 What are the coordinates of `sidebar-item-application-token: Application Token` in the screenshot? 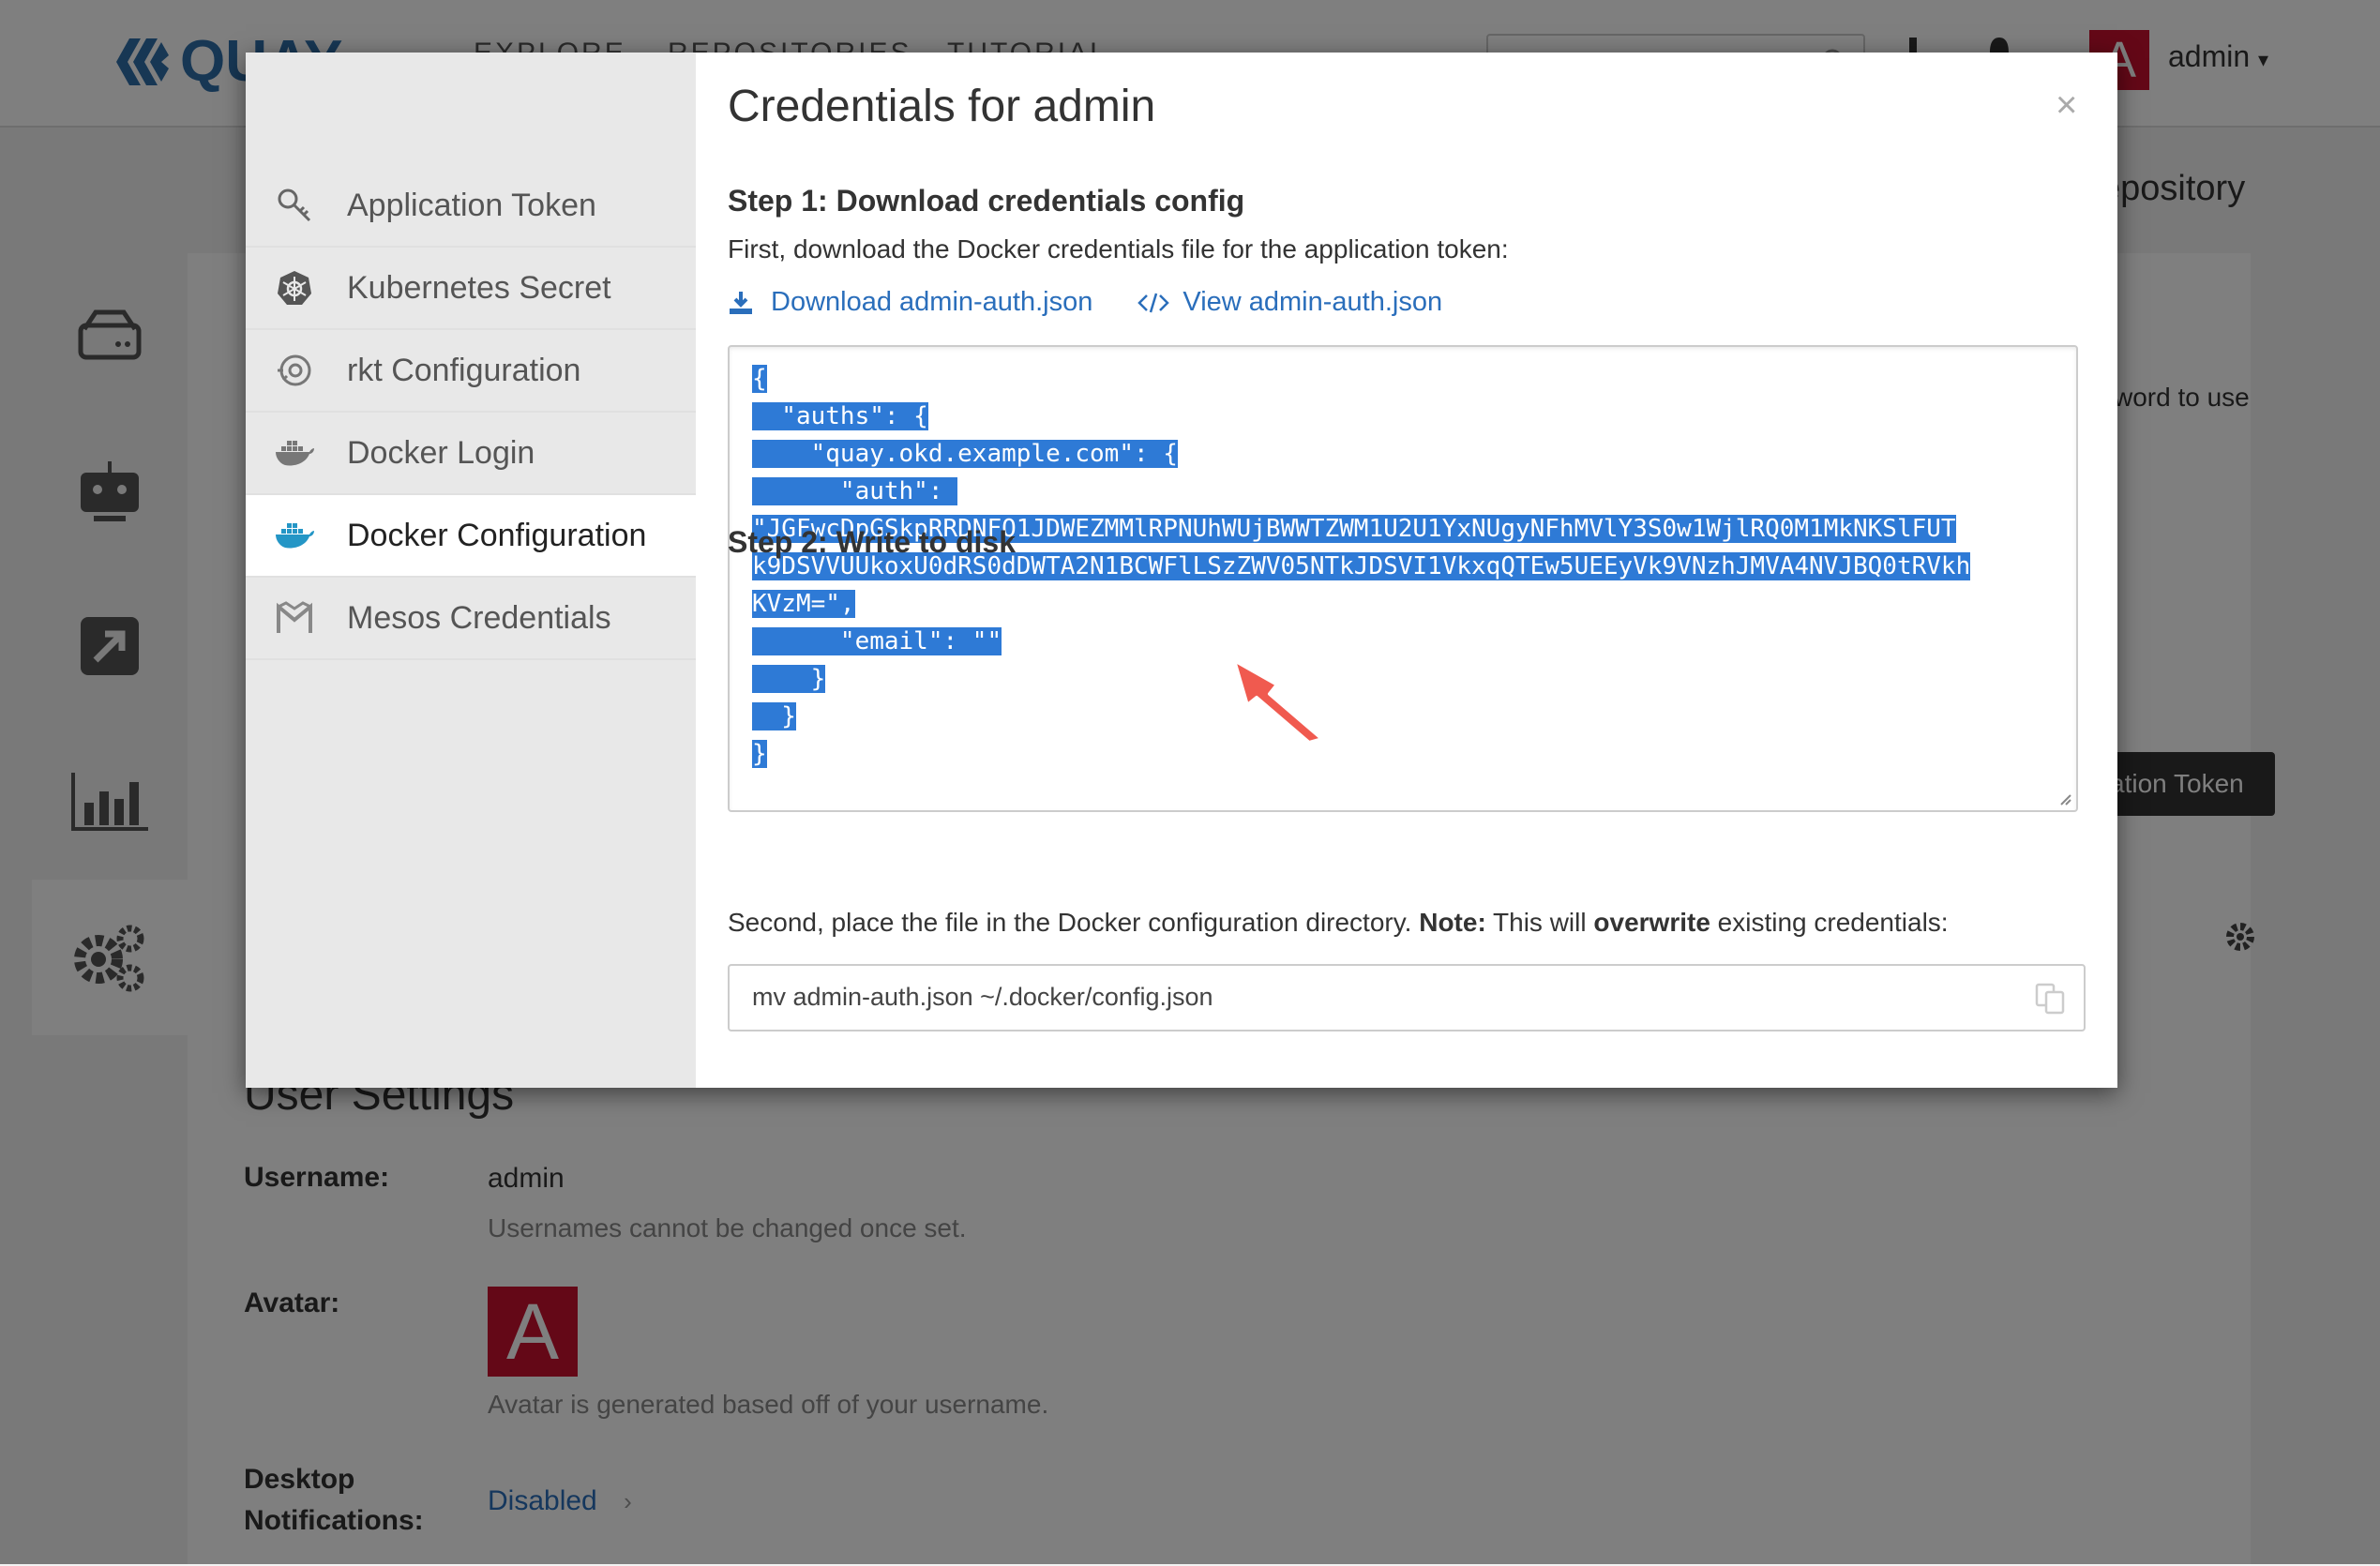 It's located at (471, 207).